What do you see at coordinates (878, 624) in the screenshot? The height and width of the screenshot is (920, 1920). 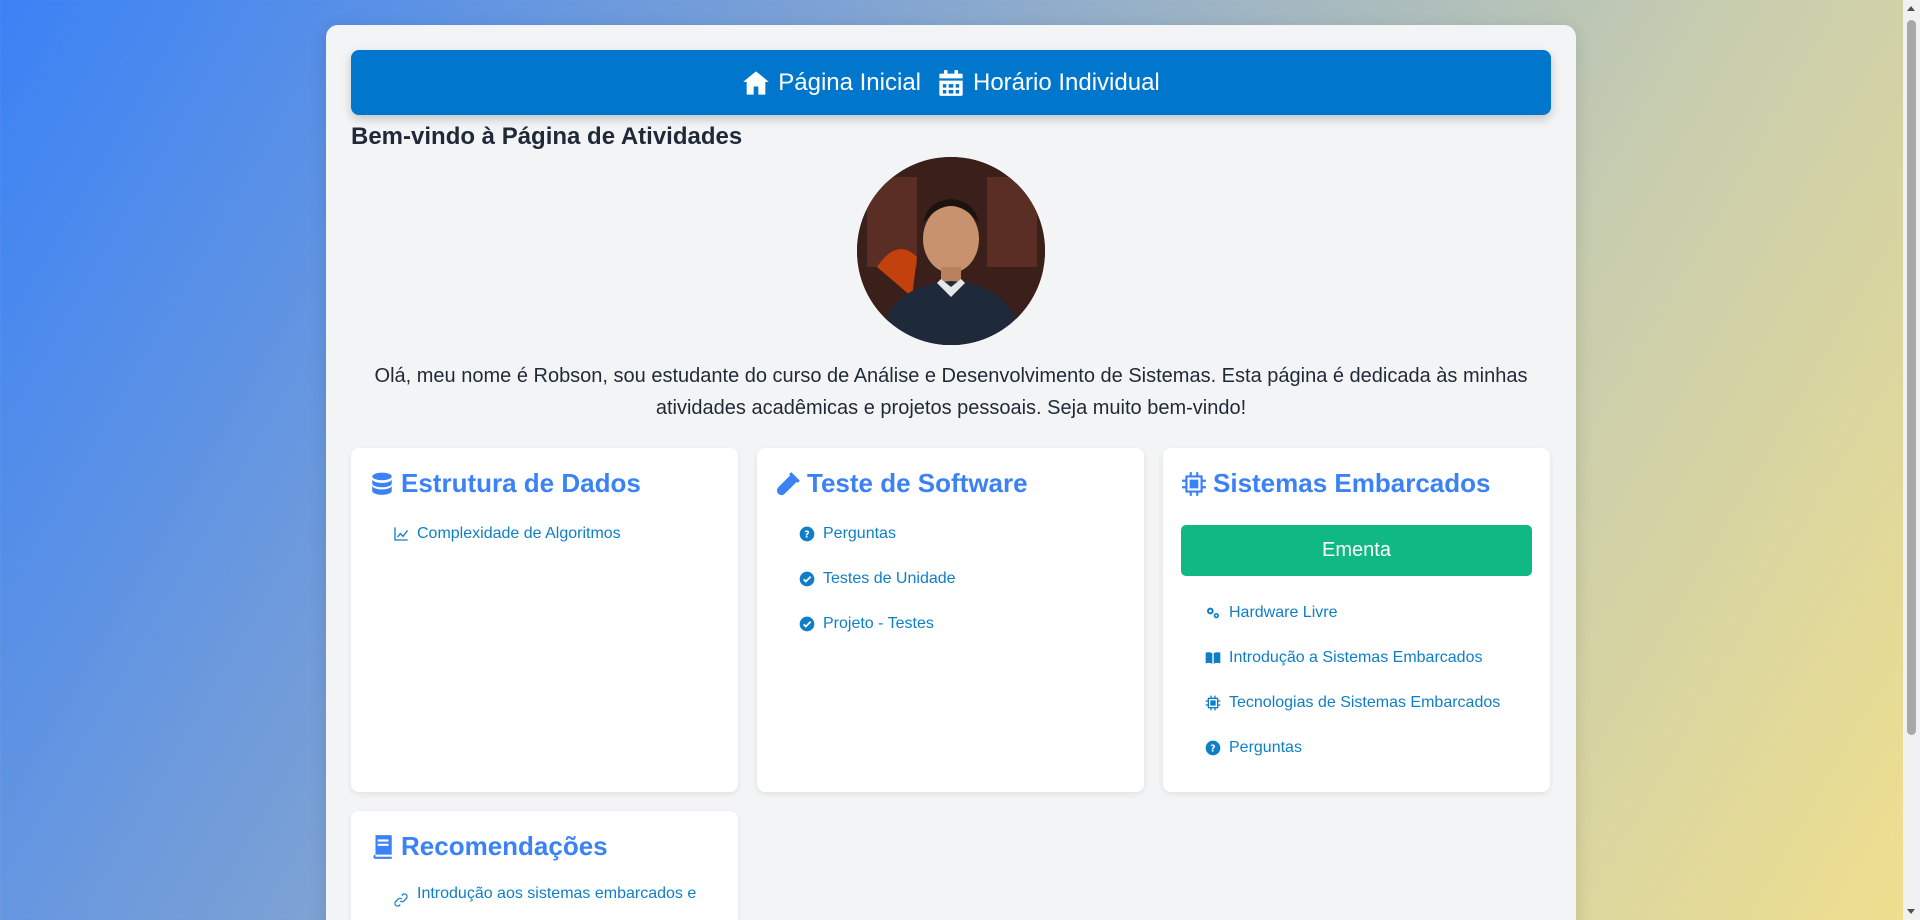 I see `link-projeto-testes: Projeto - Testes` at bounding box center [878, 624].